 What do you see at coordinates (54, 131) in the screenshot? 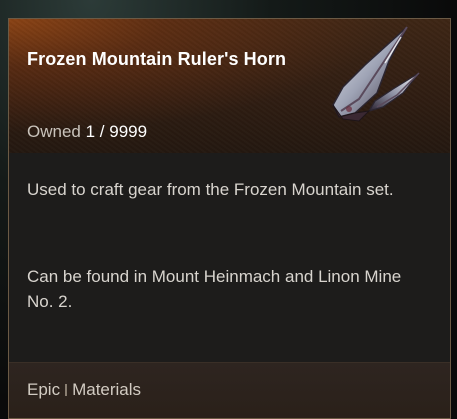
I see `owned-label: Owned` at bounding box center [54, 131].